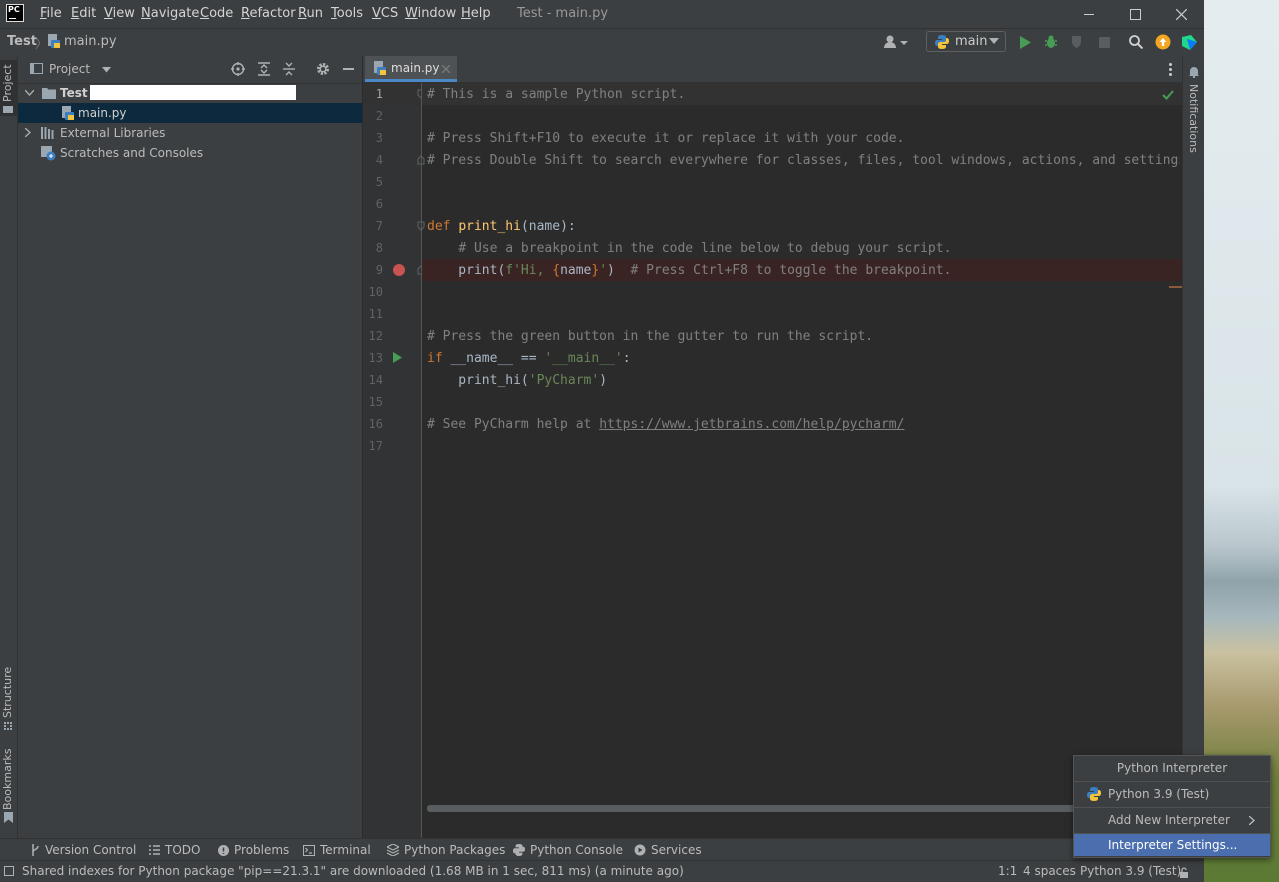 The height and width of the screenshot is (882, 1279). Describe the element at coordinates (90, 41) in the screenshot. I see `breadcrumb-file: main.py` at that location.